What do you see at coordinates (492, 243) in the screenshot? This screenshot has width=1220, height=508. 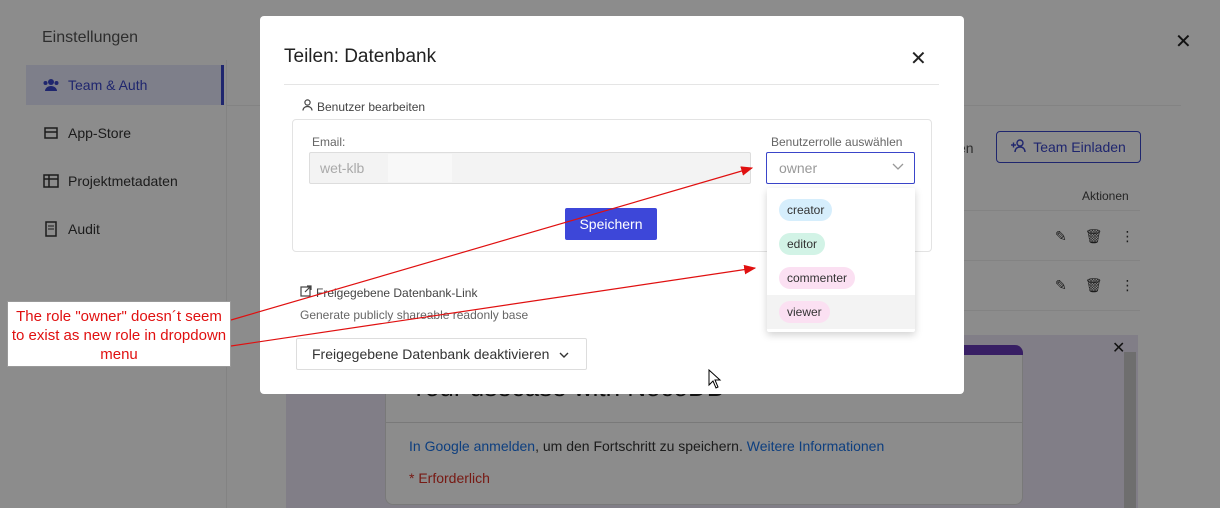 I see `arrow-to-role-select` at bounding box center [492, 243].